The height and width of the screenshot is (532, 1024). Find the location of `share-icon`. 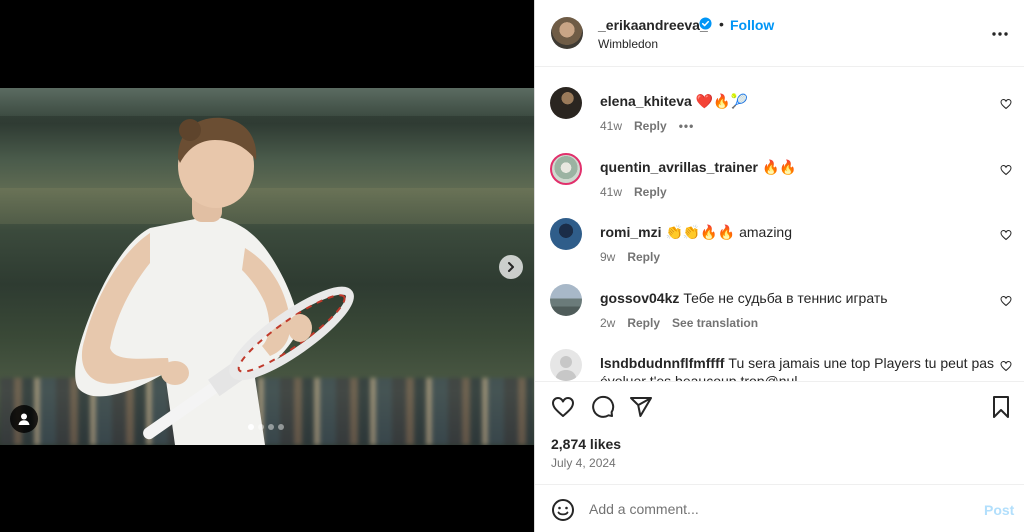

share-icon is located at coordinates (641, 407).